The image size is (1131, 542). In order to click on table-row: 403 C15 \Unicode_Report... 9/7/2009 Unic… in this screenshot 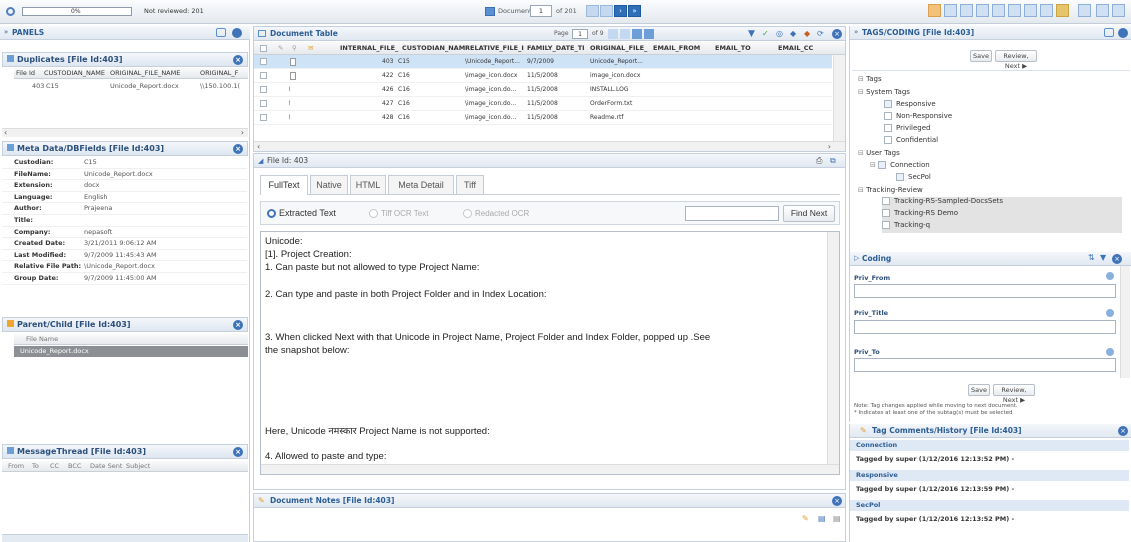, I will do `click(543, 62)`.